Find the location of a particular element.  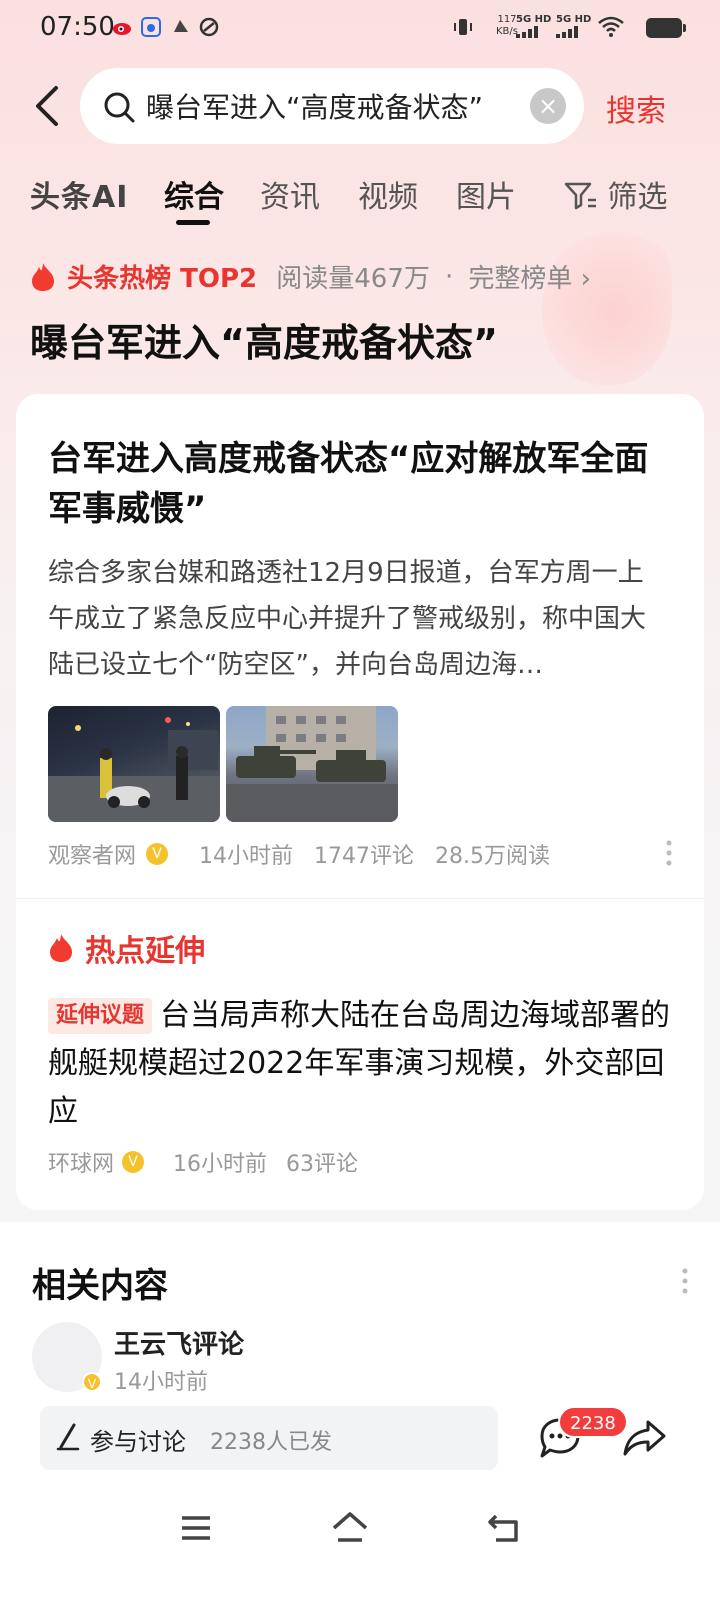

app-icon is located at coordinates (181, 28).